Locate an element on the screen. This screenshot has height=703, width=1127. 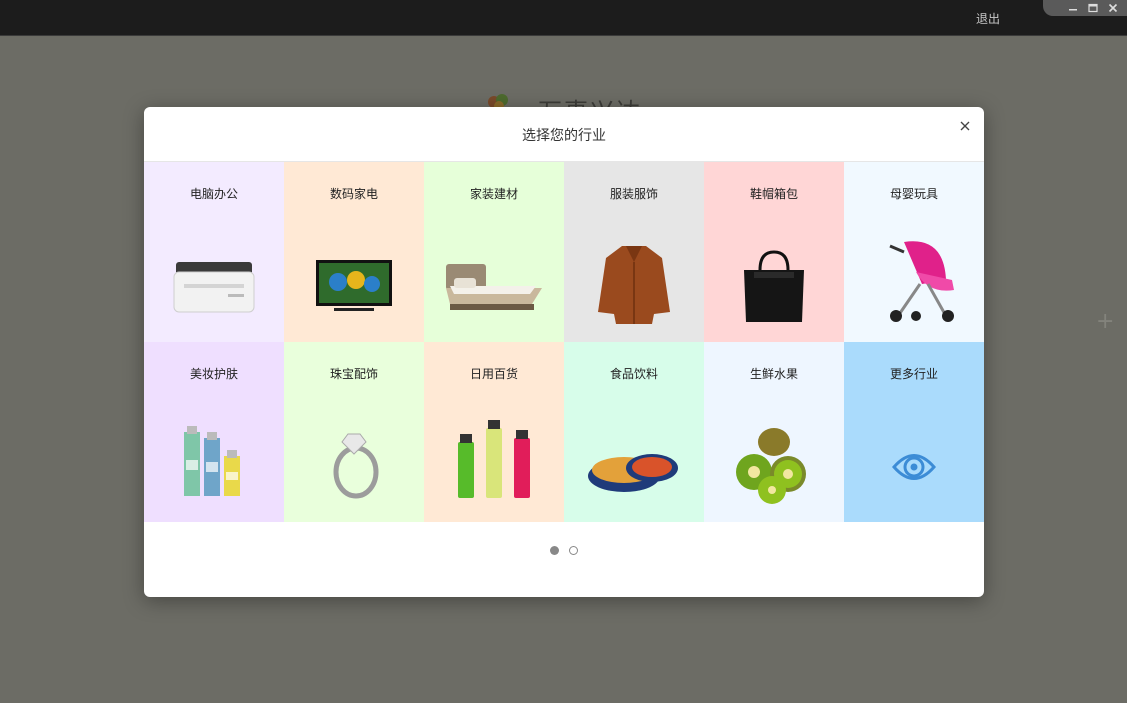
industry-tile-fresh-fruit: 生鲜水果 is located at coordinates (774, 432).